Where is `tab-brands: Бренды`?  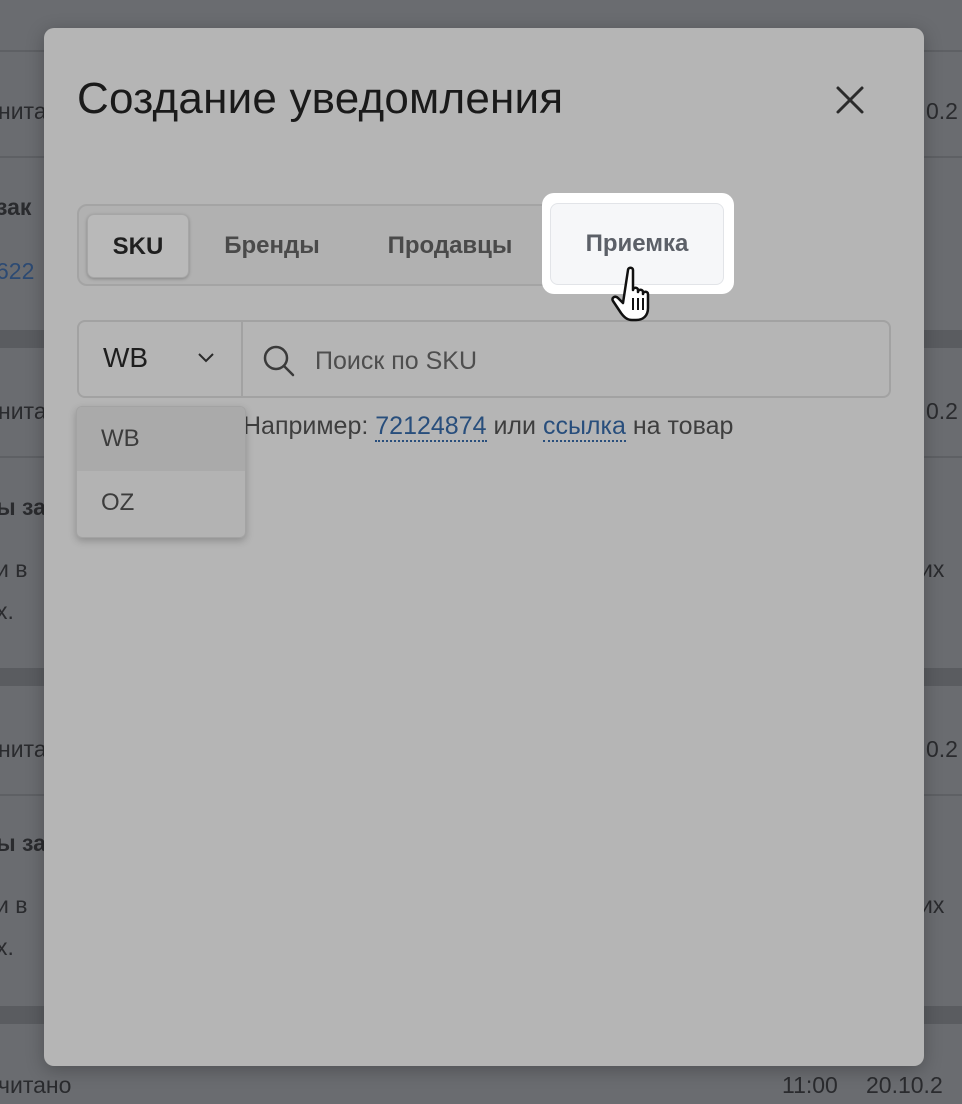
tab-brands: Бренды is located at coordinates (272, 246).